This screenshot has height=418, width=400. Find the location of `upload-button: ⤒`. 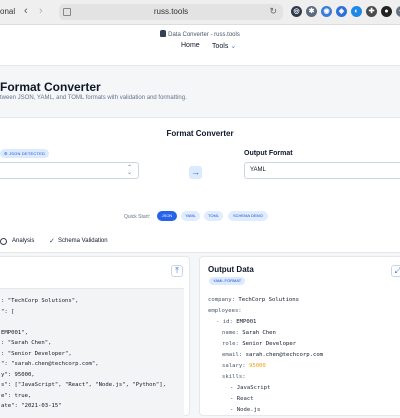

upload-button: ⤒ is located at coordinates (177, 271).